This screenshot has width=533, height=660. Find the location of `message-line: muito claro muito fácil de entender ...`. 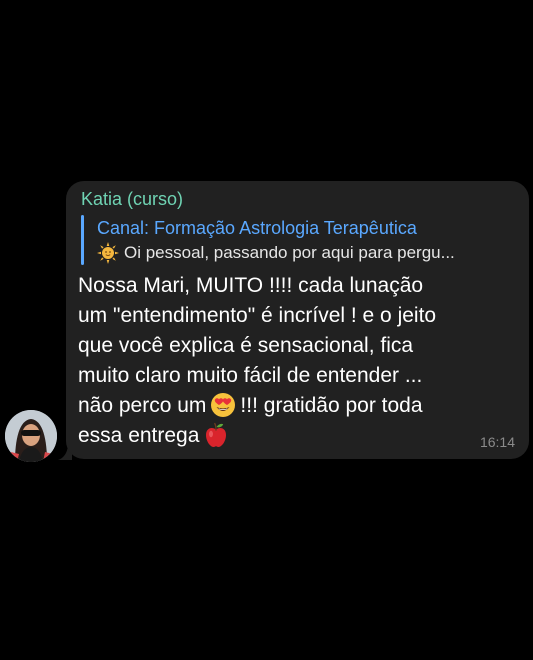

message-line: muito claro muito fácil de entender ... is located at coordinates (250, 375).